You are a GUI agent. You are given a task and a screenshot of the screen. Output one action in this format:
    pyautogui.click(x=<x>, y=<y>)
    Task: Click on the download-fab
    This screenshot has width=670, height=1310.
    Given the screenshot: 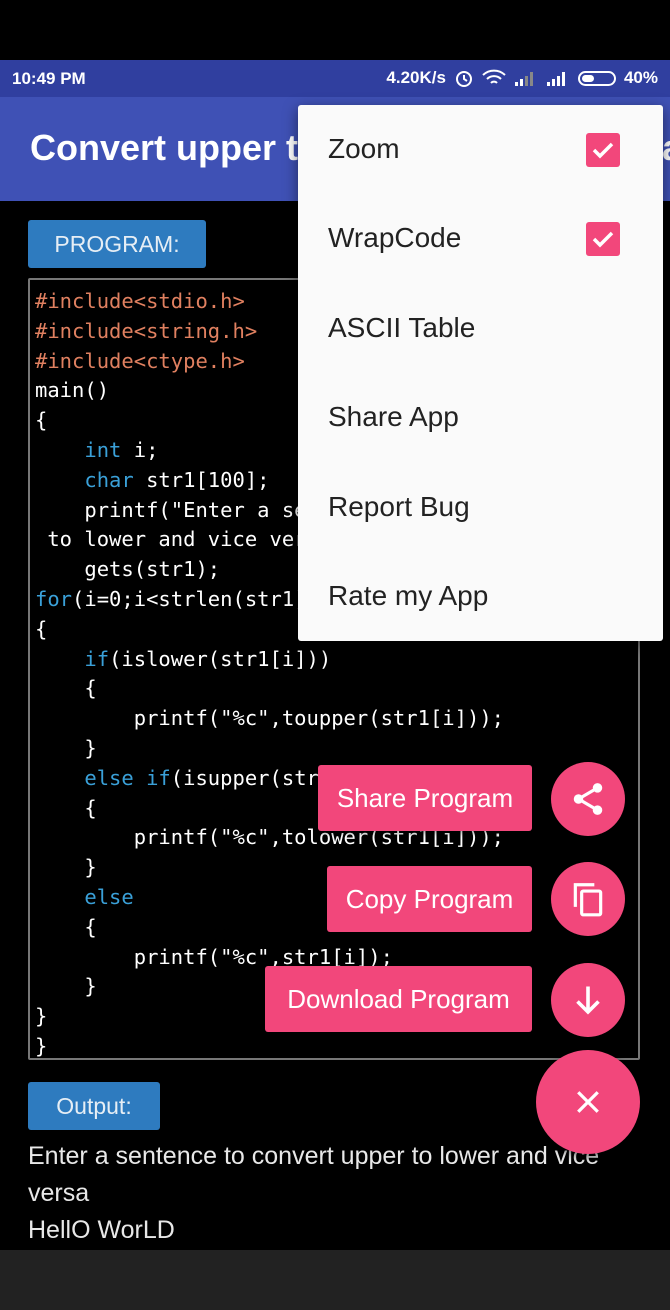 What is the action you would take?
    pyautogui.click(x=588, y=1000)
    